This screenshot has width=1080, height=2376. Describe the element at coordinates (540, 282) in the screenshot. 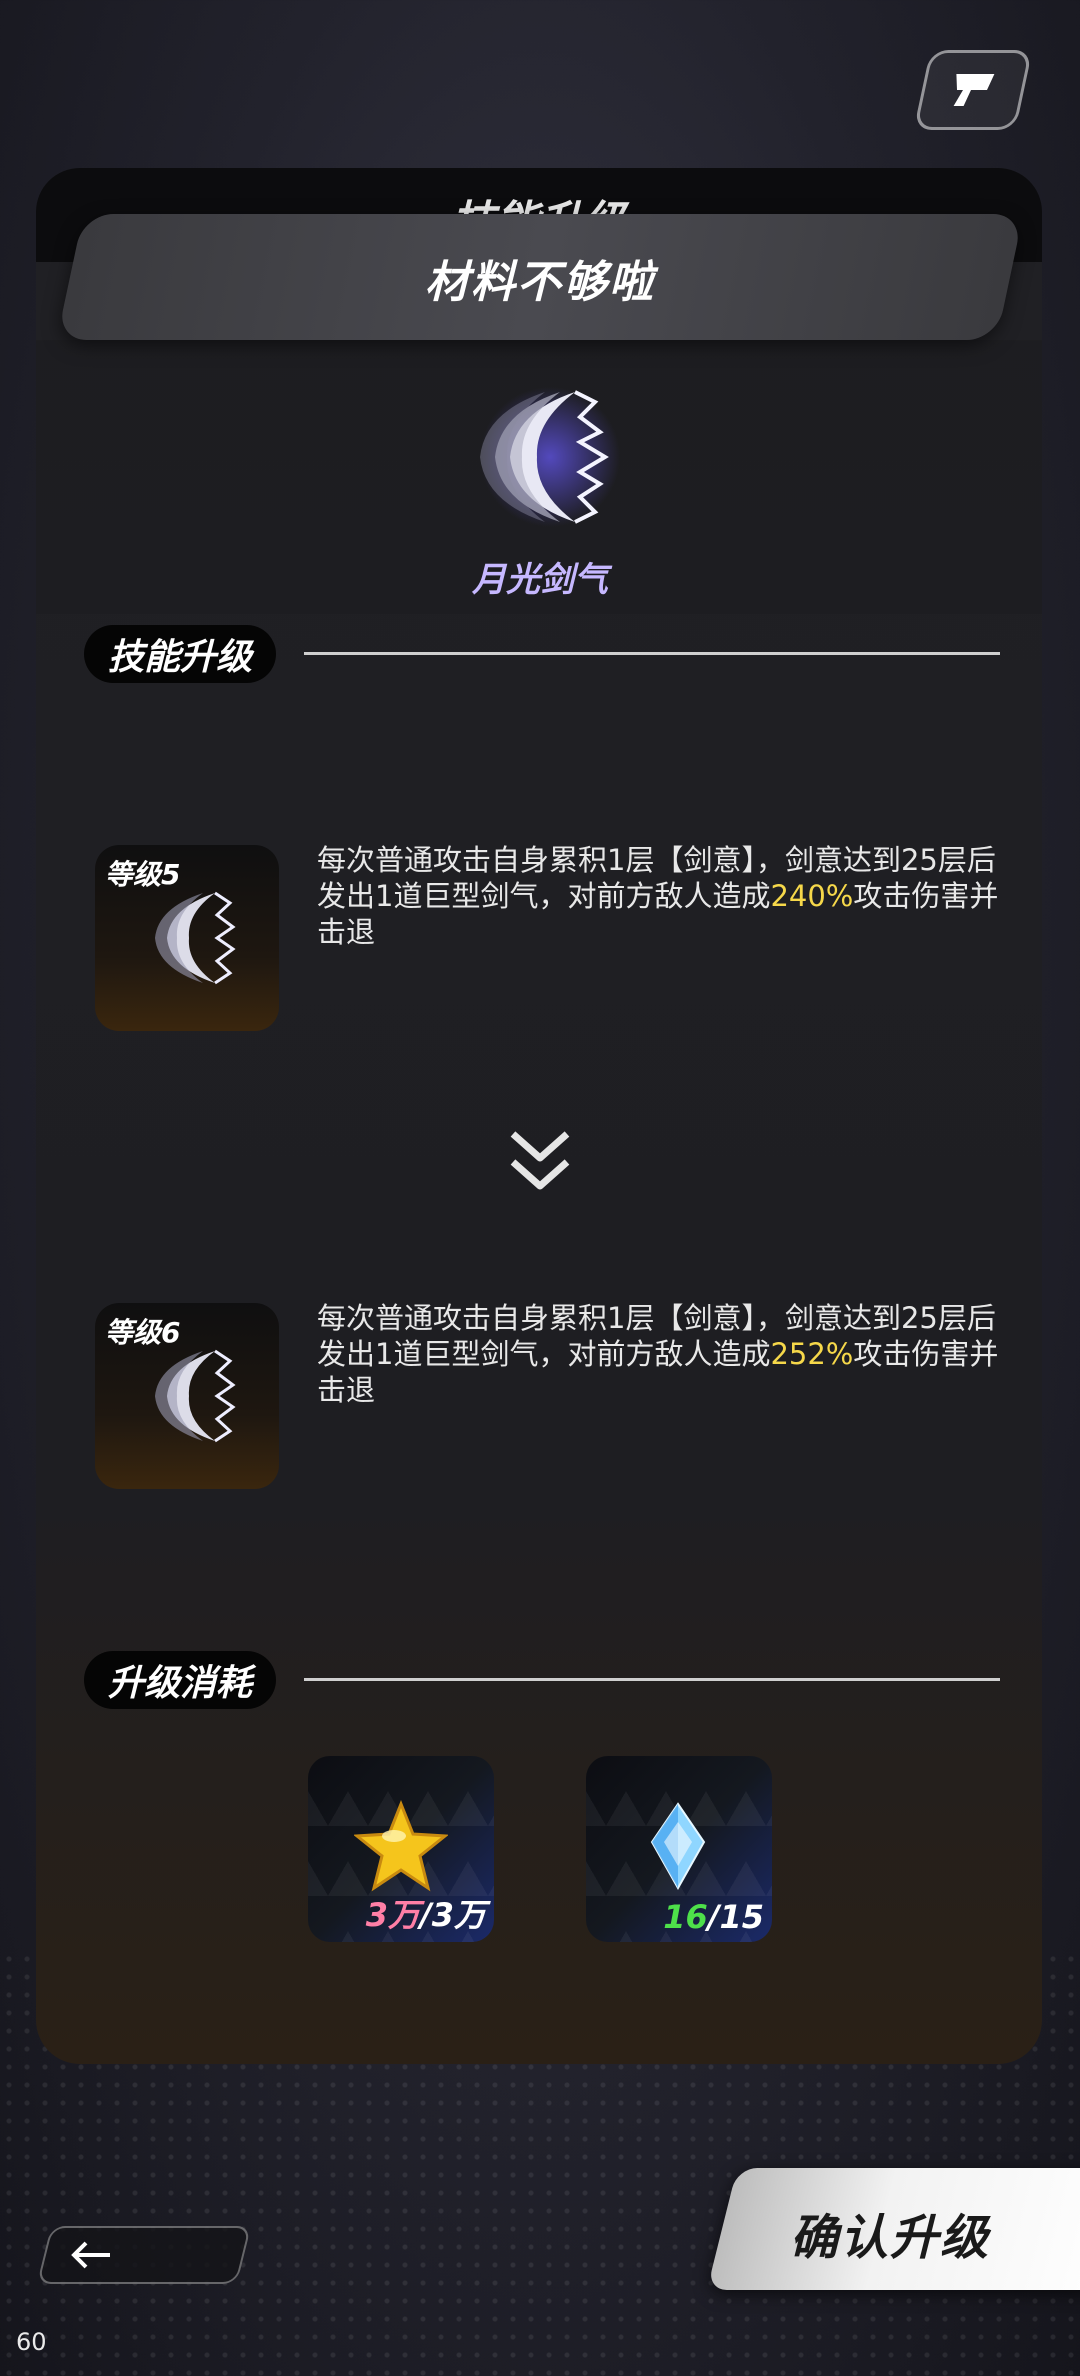

I see `banner-title: 材料不够啦` at that location.